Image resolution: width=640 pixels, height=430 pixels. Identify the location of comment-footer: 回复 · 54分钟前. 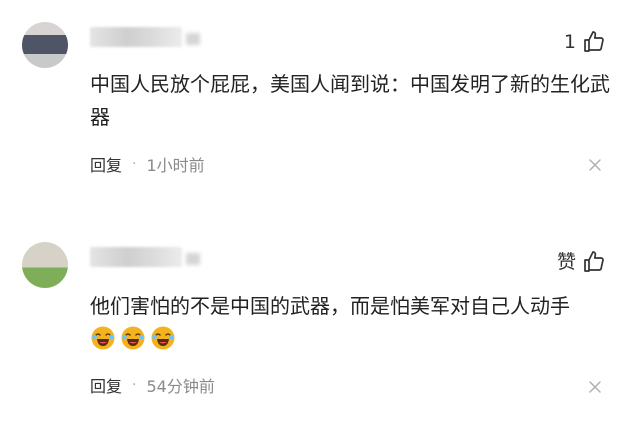
(152, 385).